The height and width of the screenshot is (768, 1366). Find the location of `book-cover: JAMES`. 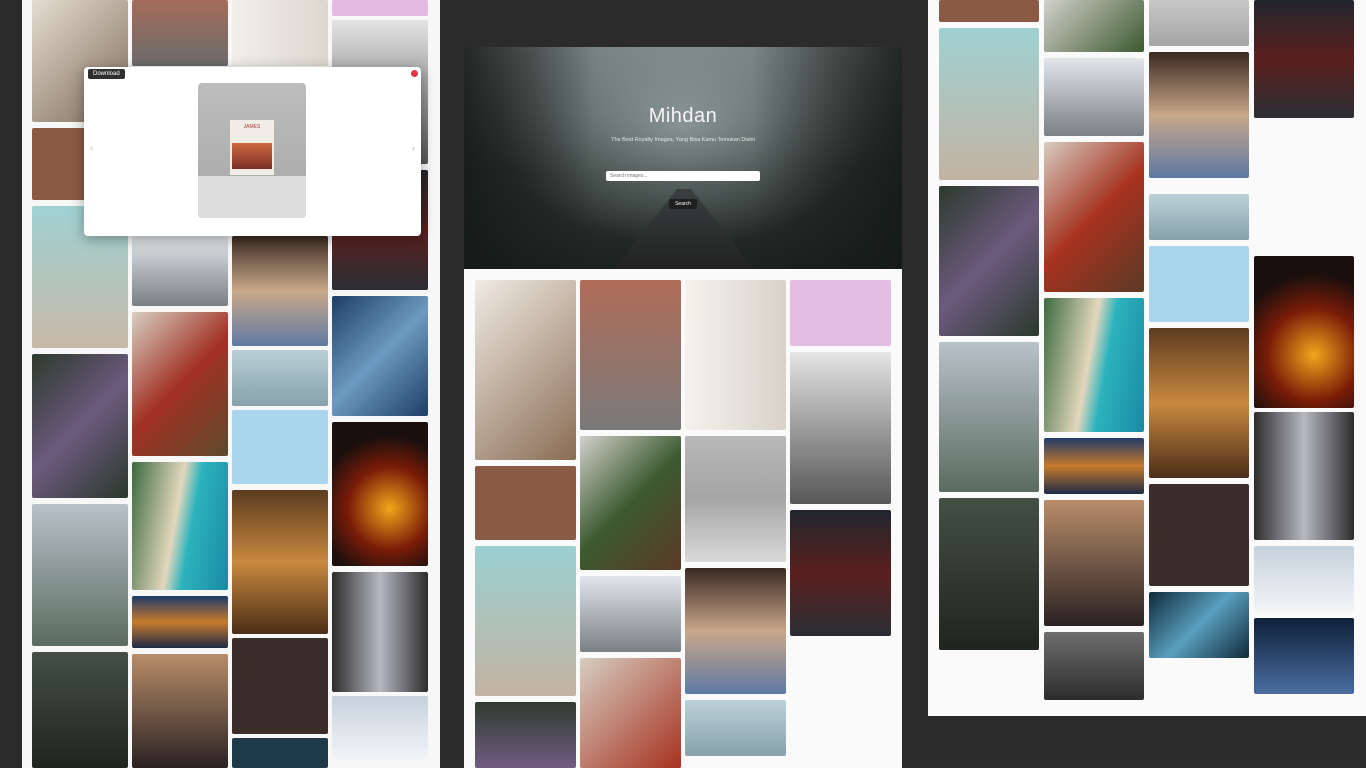

book-cover: JAMES is located at coordinates (252, 147).